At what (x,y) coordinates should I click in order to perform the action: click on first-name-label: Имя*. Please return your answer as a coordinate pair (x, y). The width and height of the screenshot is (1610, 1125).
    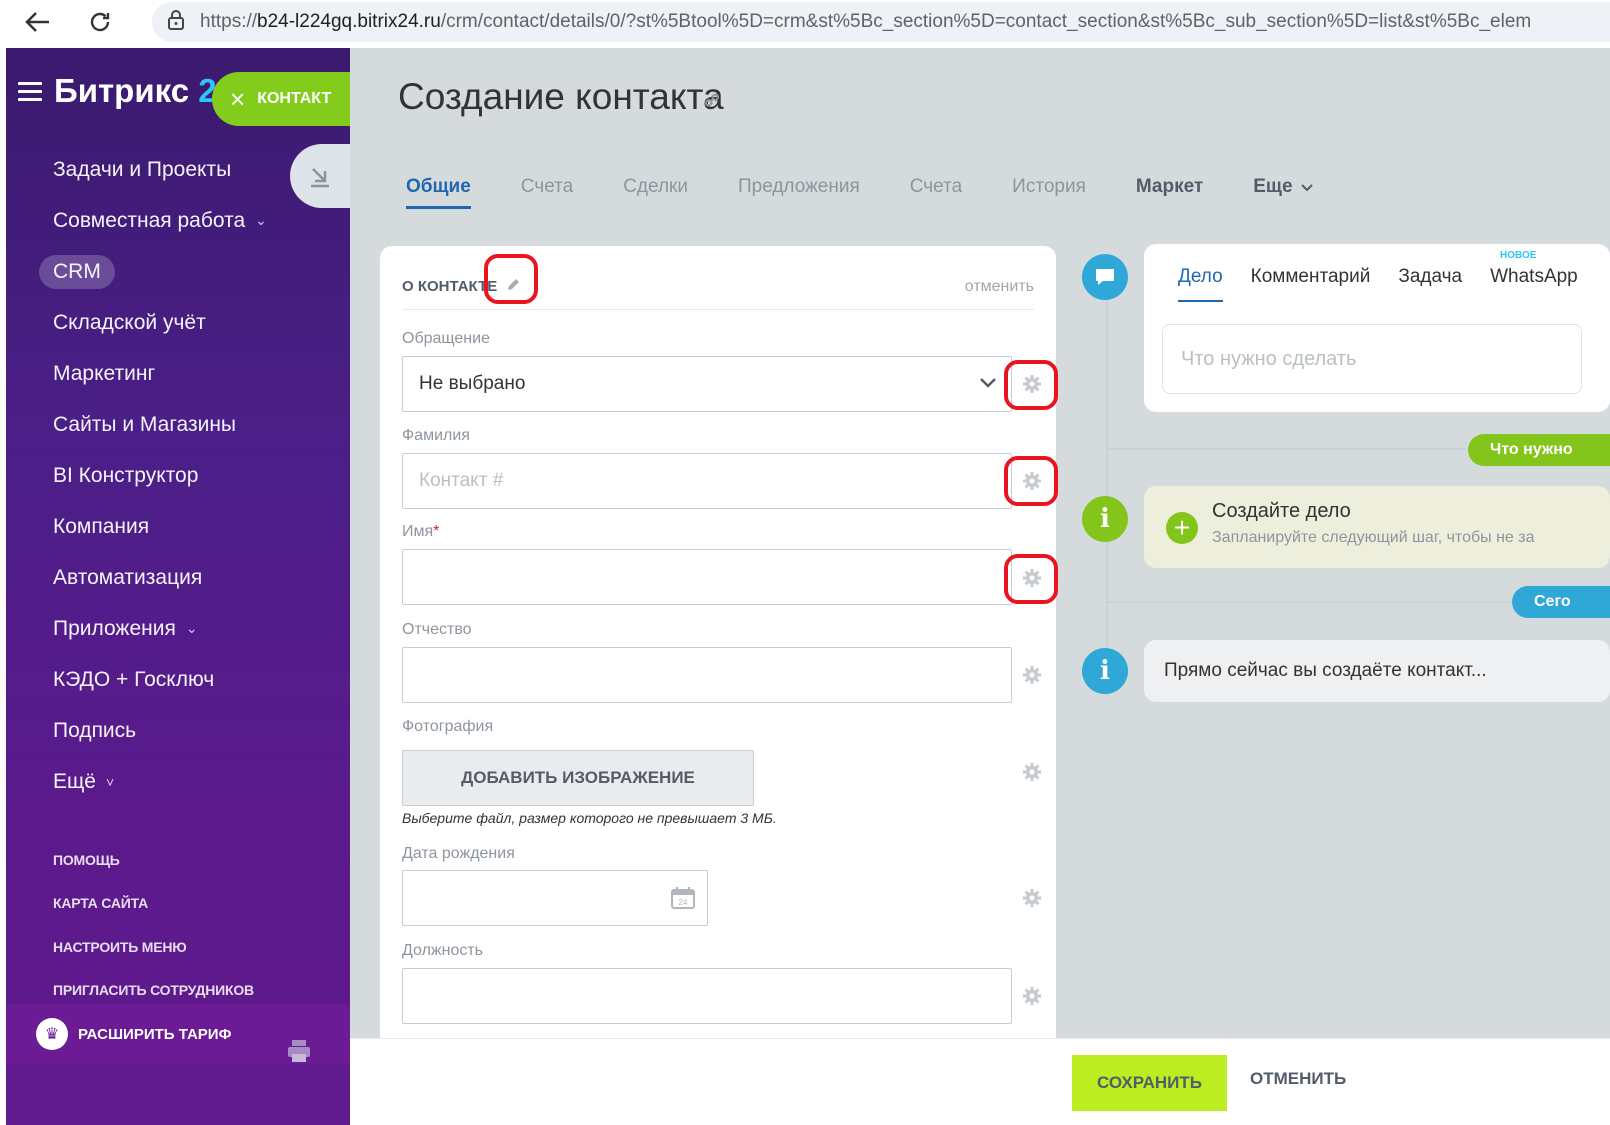
    Looking at the image, I should click on (421, 531).